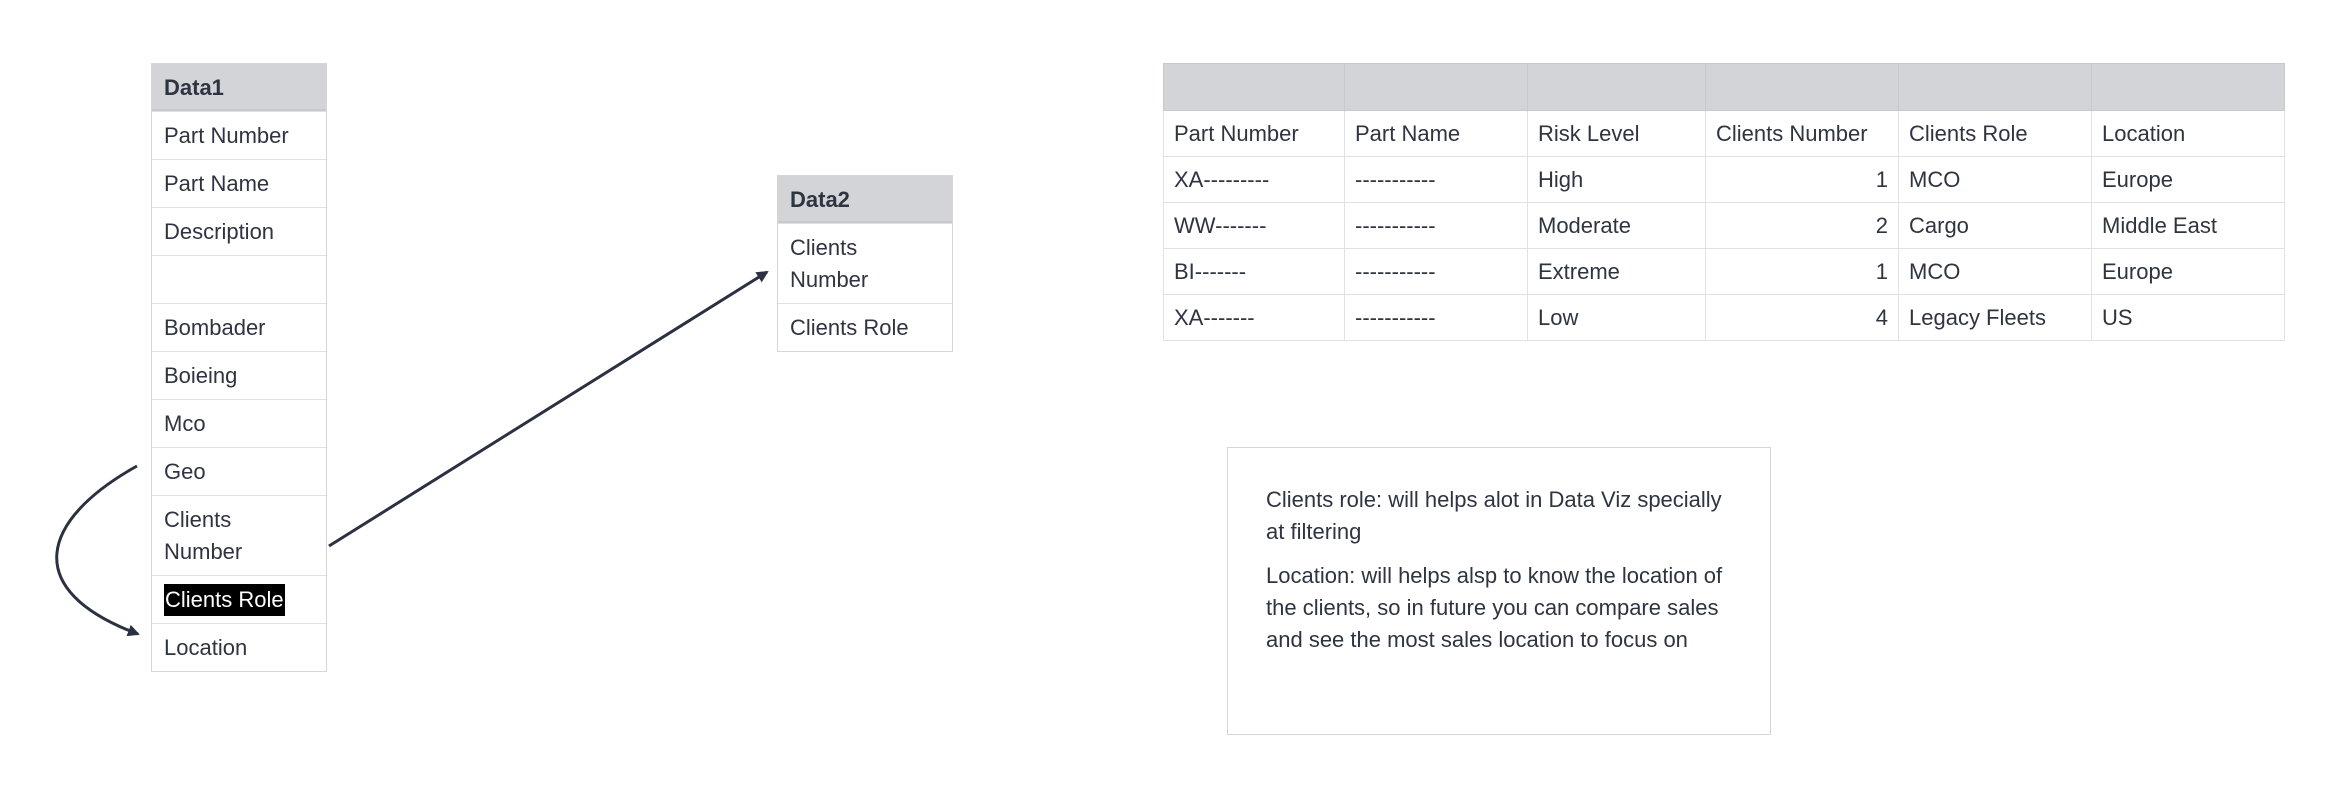  Describe the element at coordinates (97, 550) in the screenshot. I see `curved-arrow-geo-to-clients-role` at that location.